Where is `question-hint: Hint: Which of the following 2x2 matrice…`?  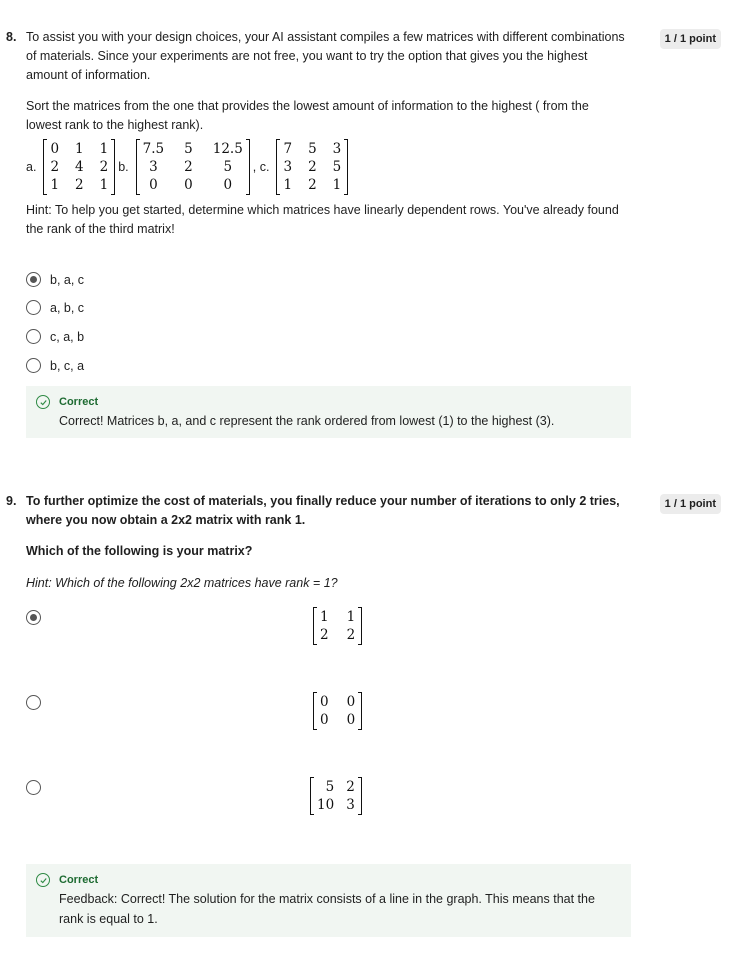
question-hint: Hint: Which of the following 2x2 matrice… is located at coordinates (182, 583).